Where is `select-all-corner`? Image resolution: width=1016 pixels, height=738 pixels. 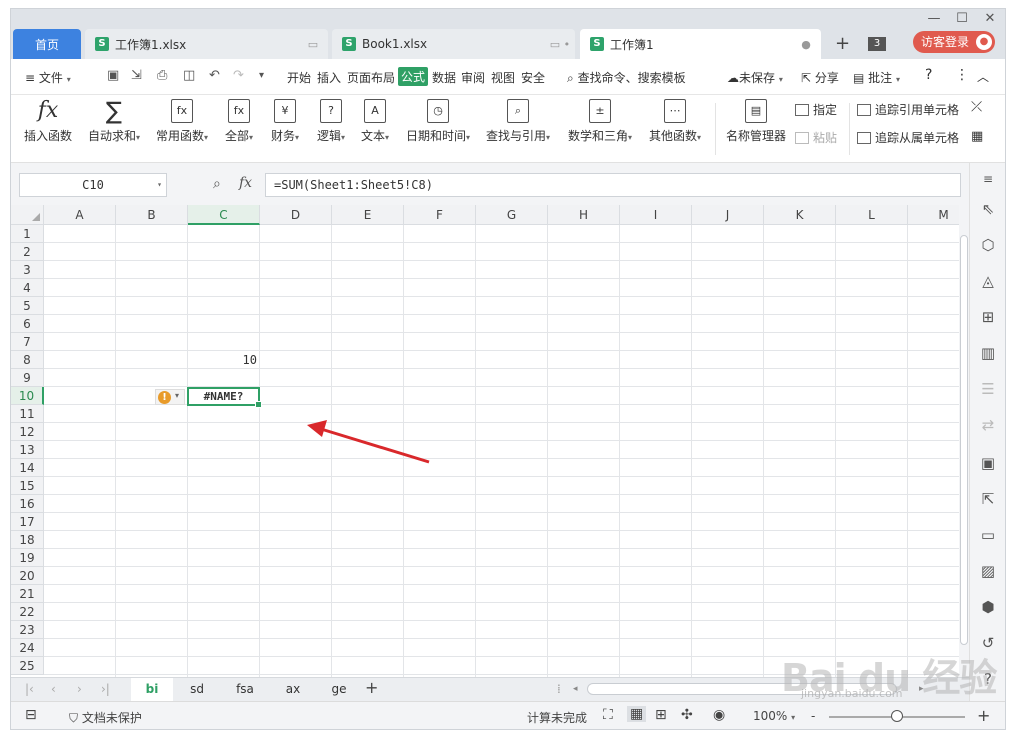 select-all-corner is located at coordinates (27, 215).